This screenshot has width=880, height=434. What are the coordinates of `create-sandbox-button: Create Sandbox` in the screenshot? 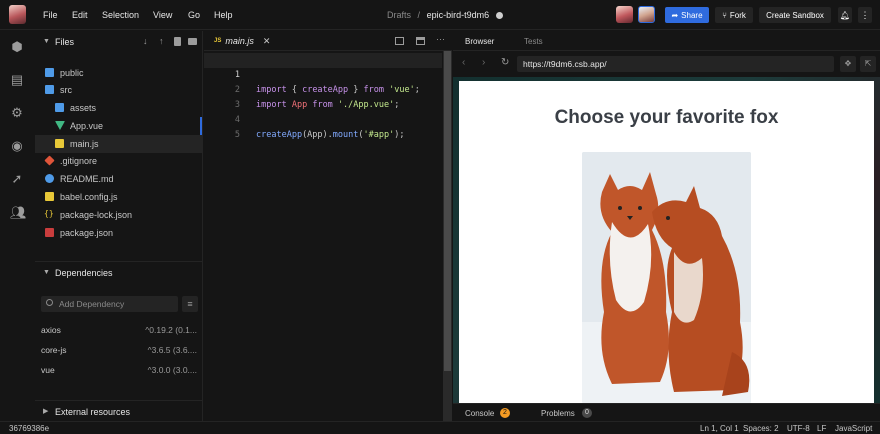 It's located at (795, 15).